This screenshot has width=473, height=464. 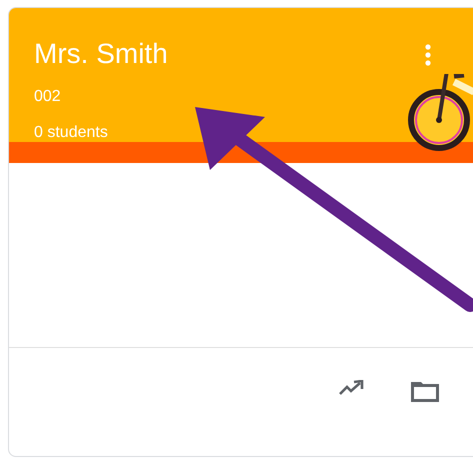 What do you see at coordinates (71, 133) in the screenshot?
I see `student-count: 0 students` at bounding box center [71, 133].